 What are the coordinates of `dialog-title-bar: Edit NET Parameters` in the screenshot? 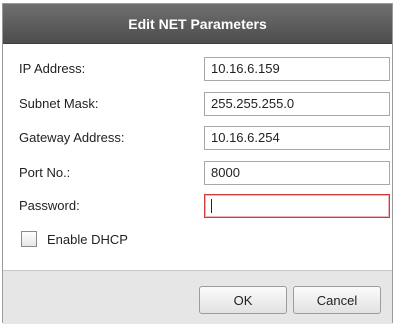 It's located at (197, 24).